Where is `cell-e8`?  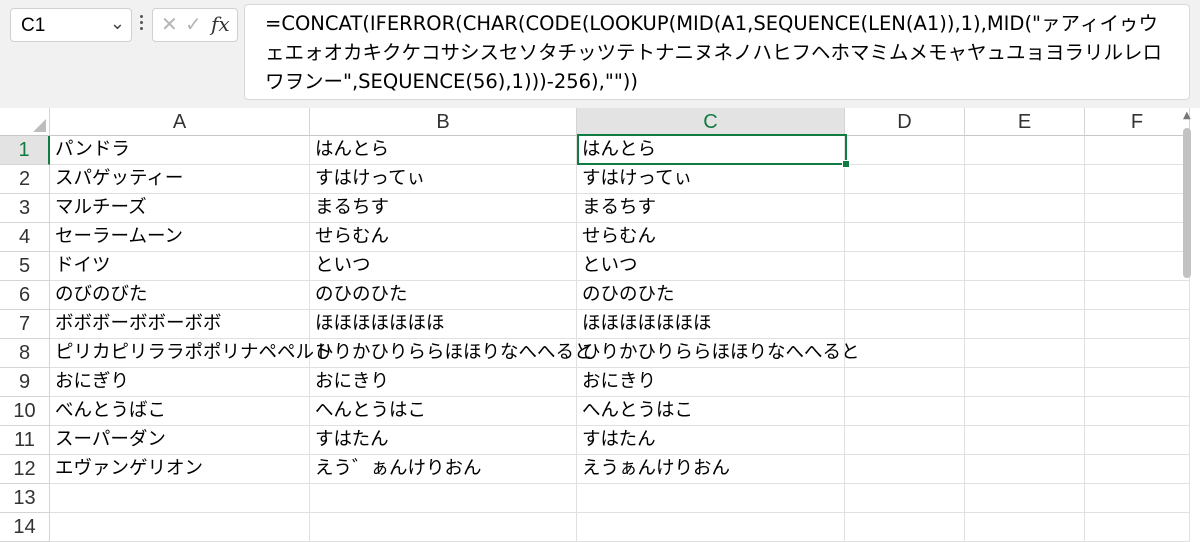
cell-e8 is located at coordinates (1025, 353).